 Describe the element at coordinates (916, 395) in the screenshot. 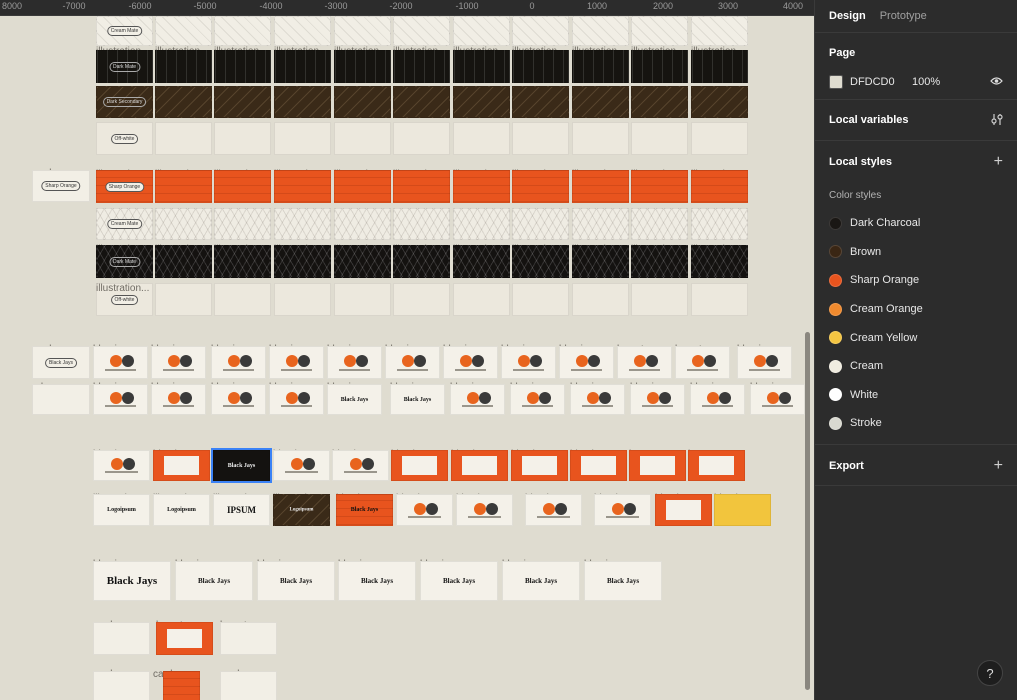

I see `color-style-item: White` at that location.